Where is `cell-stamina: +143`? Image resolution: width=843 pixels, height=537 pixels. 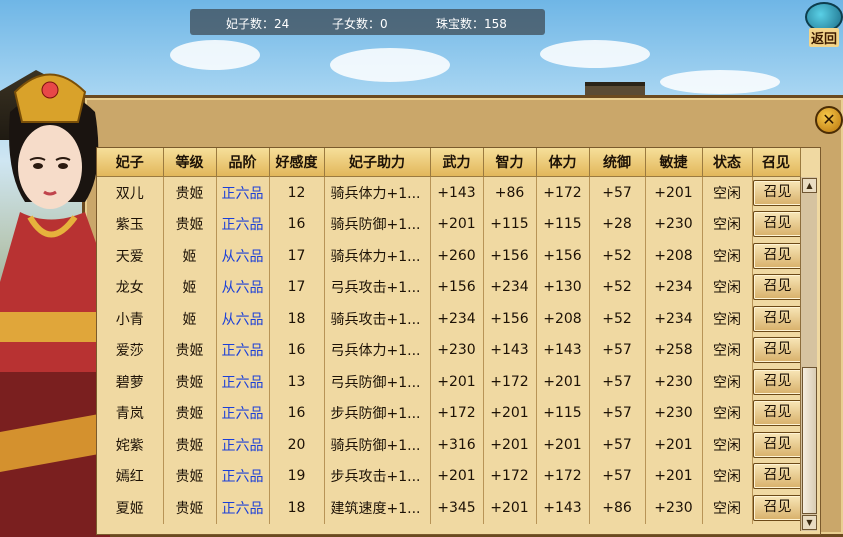 cell-stamina: +143 is located at coordinates (563, 508).